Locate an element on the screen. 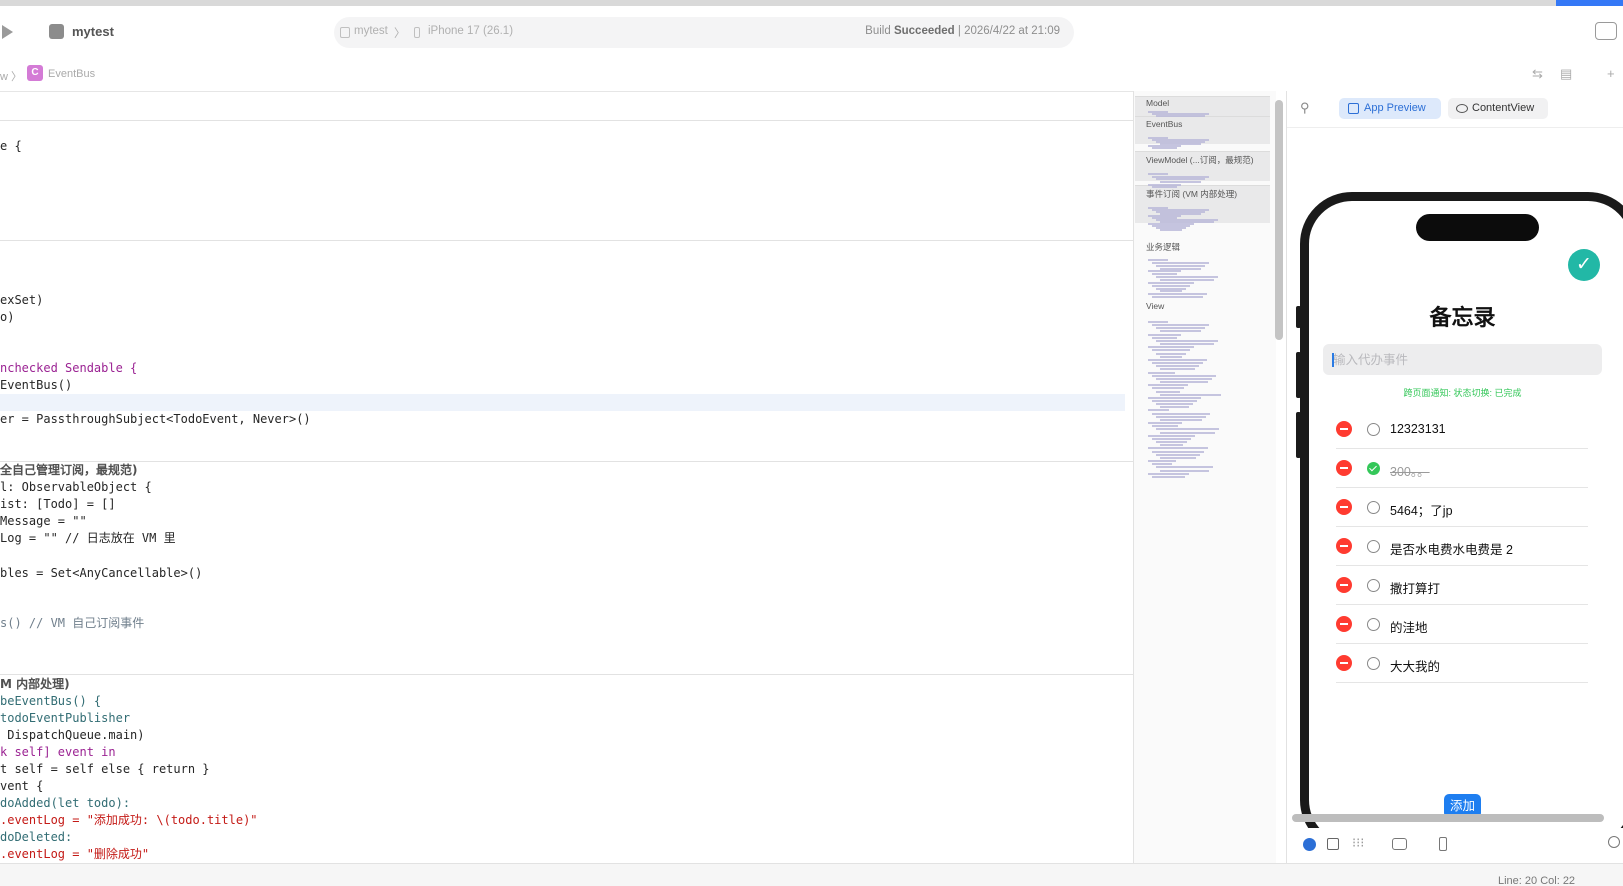 Image resolution: width=1623 pixels, height=886 pixels. jumpbar-parent: w 〉 is located at coordinates (11, 76).